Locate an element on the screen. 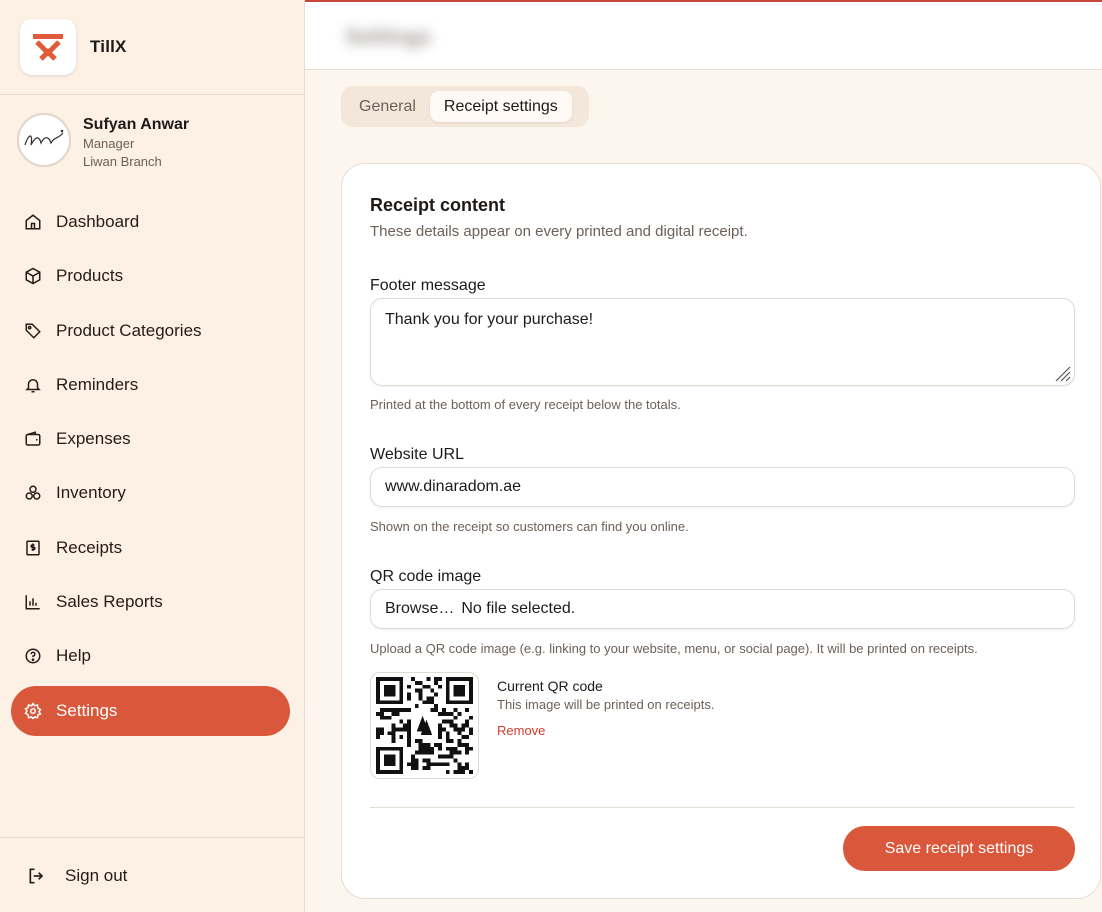 This screenshot has height=912, width=1102. page-title: Settings is located at coordinates (388, 36).